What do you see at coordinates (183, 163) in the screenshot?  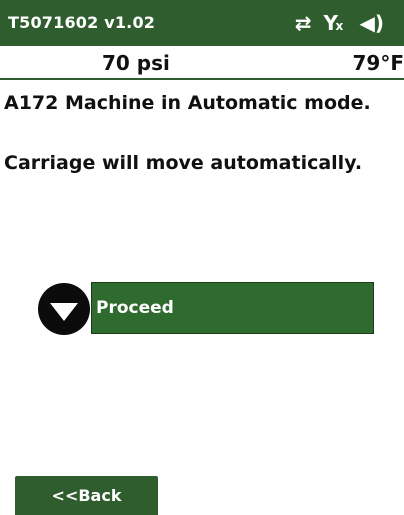 I see `carriage-message: Carriage will move automatically.` at bounding box center [183, 163].